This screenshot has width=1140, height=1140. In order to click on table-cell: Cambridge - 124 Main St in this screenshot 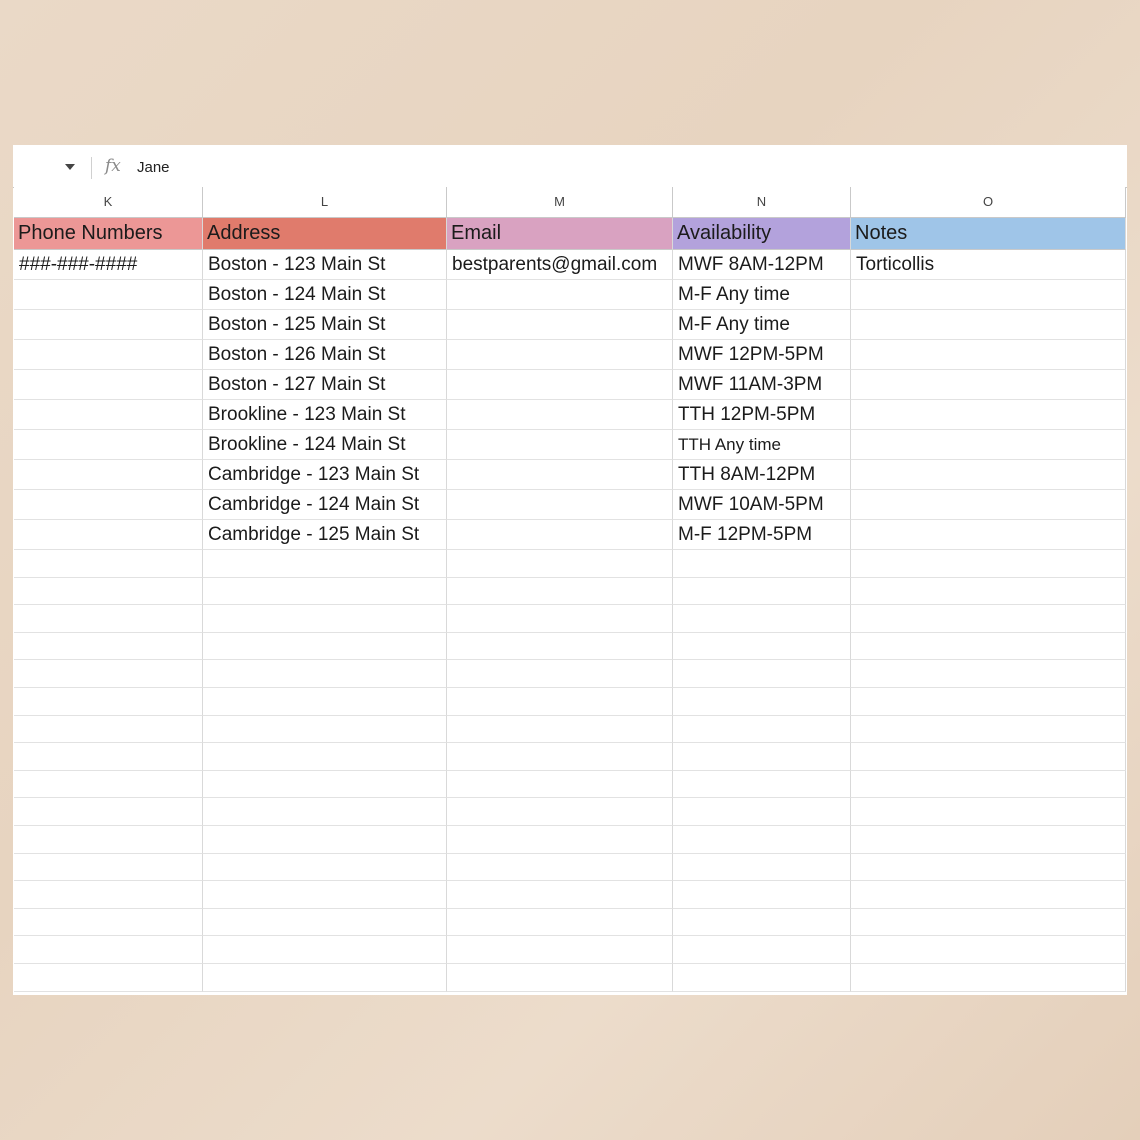, I will do `click(325, 505)`.